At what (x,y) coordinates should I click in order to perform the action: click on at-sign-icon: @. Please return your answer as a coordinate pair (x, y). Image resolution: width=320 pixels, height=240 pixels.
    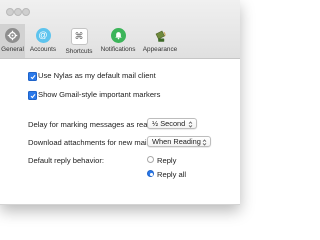
    Looking at the image, I should click on (43, 35).